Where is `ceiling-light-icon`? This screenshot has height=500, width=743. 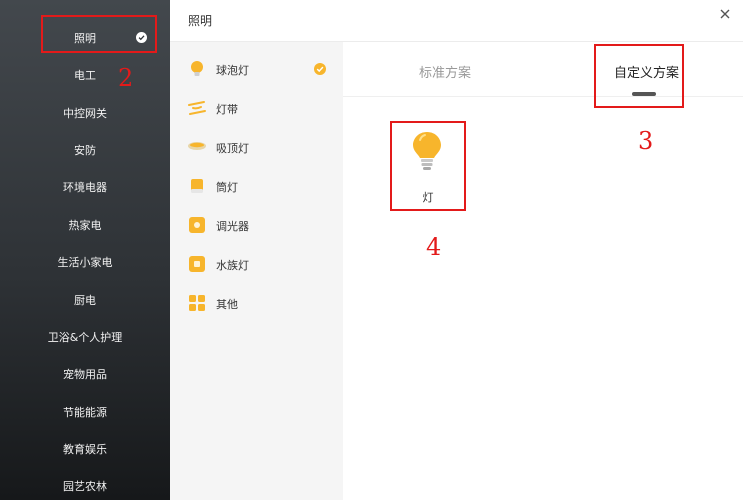 ceiling-light-icon is located at coordinates (197, 146).